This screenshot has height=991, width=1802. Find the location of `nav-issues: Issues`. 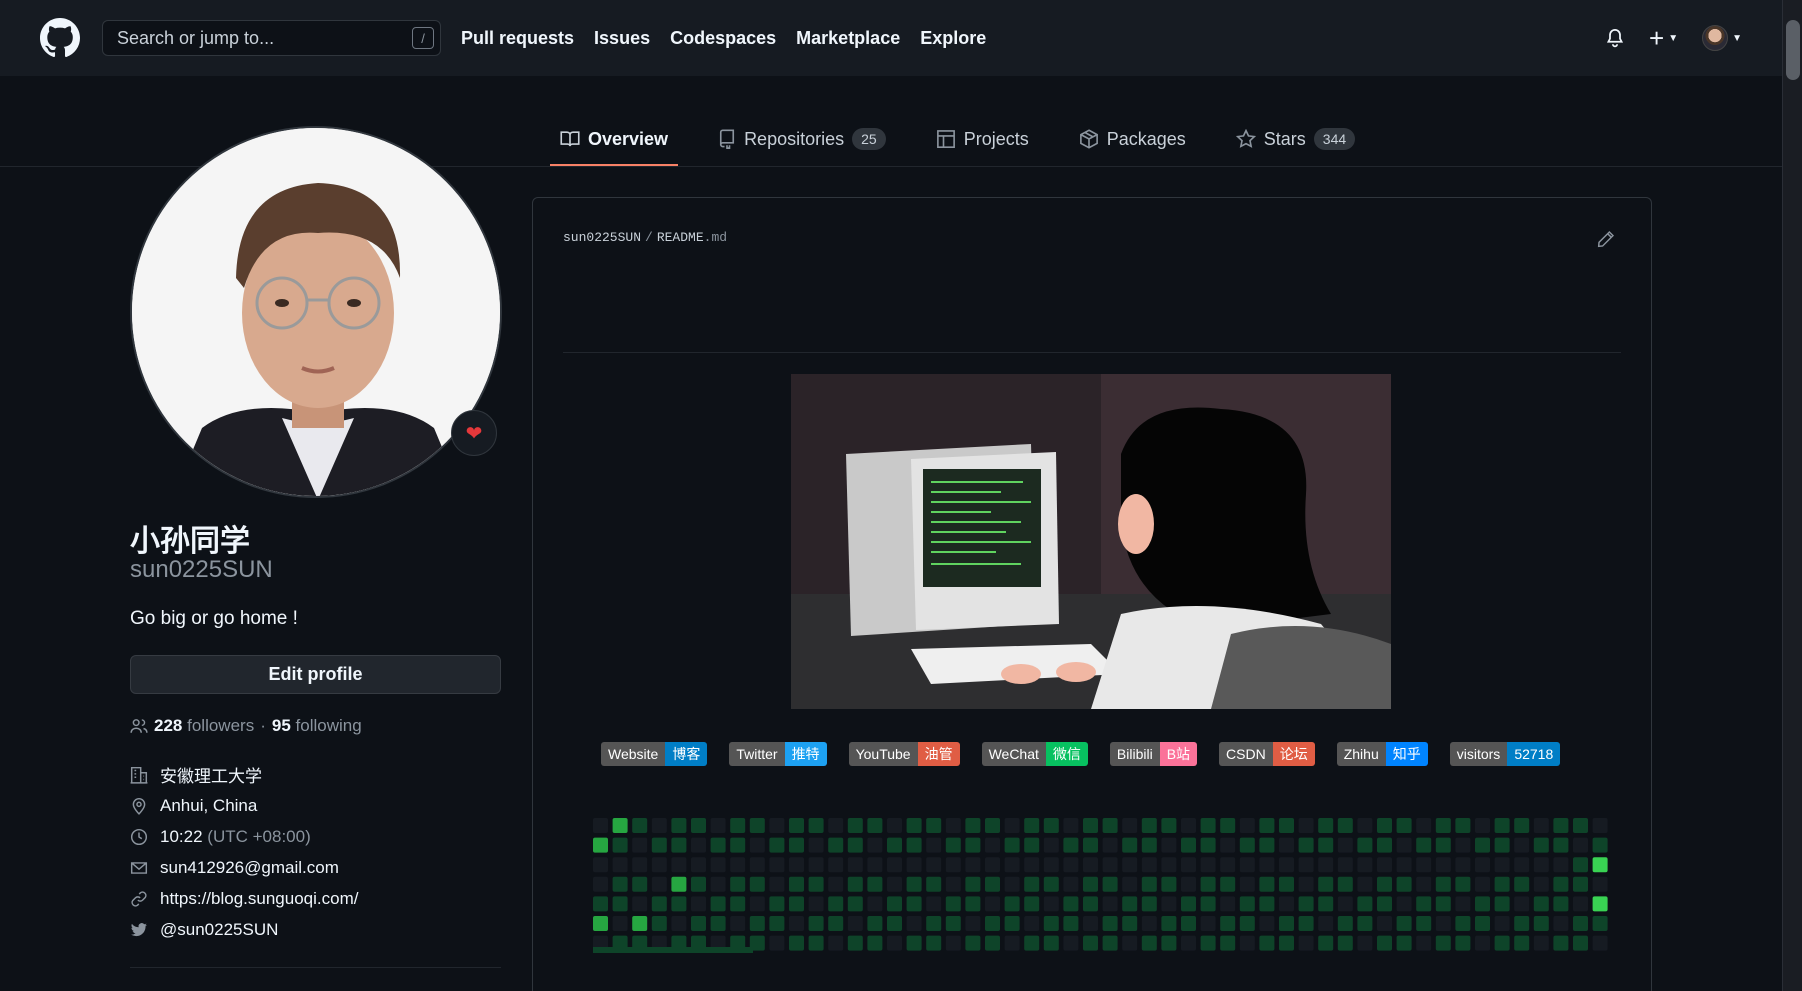

nav-issues: Issues is located at coordinates (622, 38).